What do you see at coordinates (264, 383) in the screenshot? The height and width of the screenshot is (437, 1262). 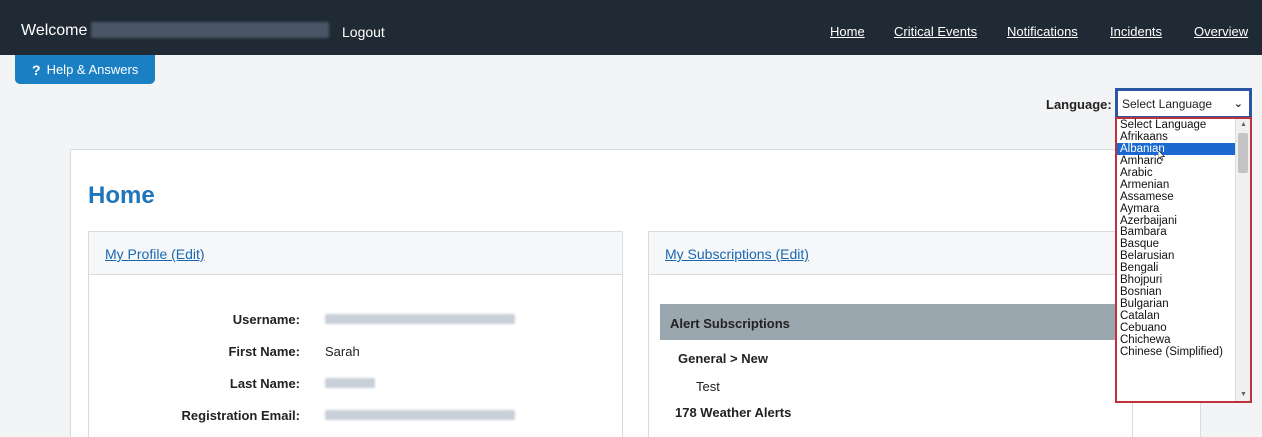 I see `last-name-label: Last Name:` at bounding box center [264, 383].